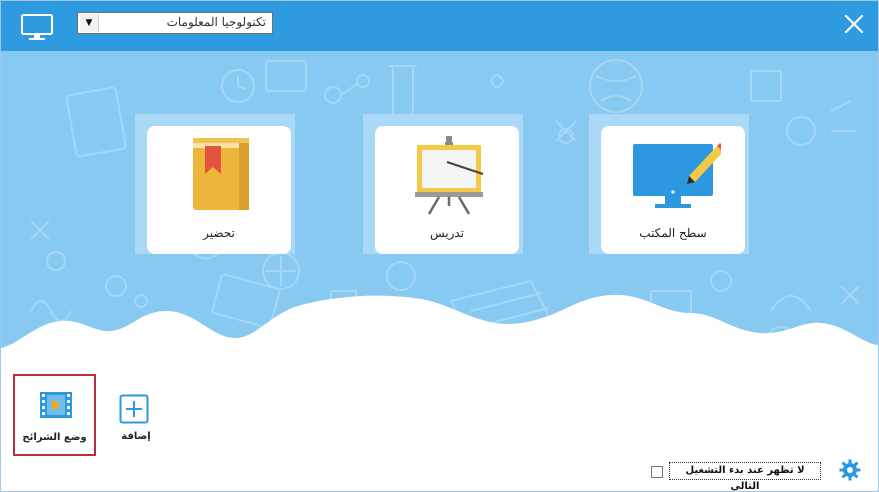 The image size is (879, 492). What do you see at coordinates (677, 175) in the screenshot?
I see `monitor-pencil-icon` at bounding box center [677, 175].